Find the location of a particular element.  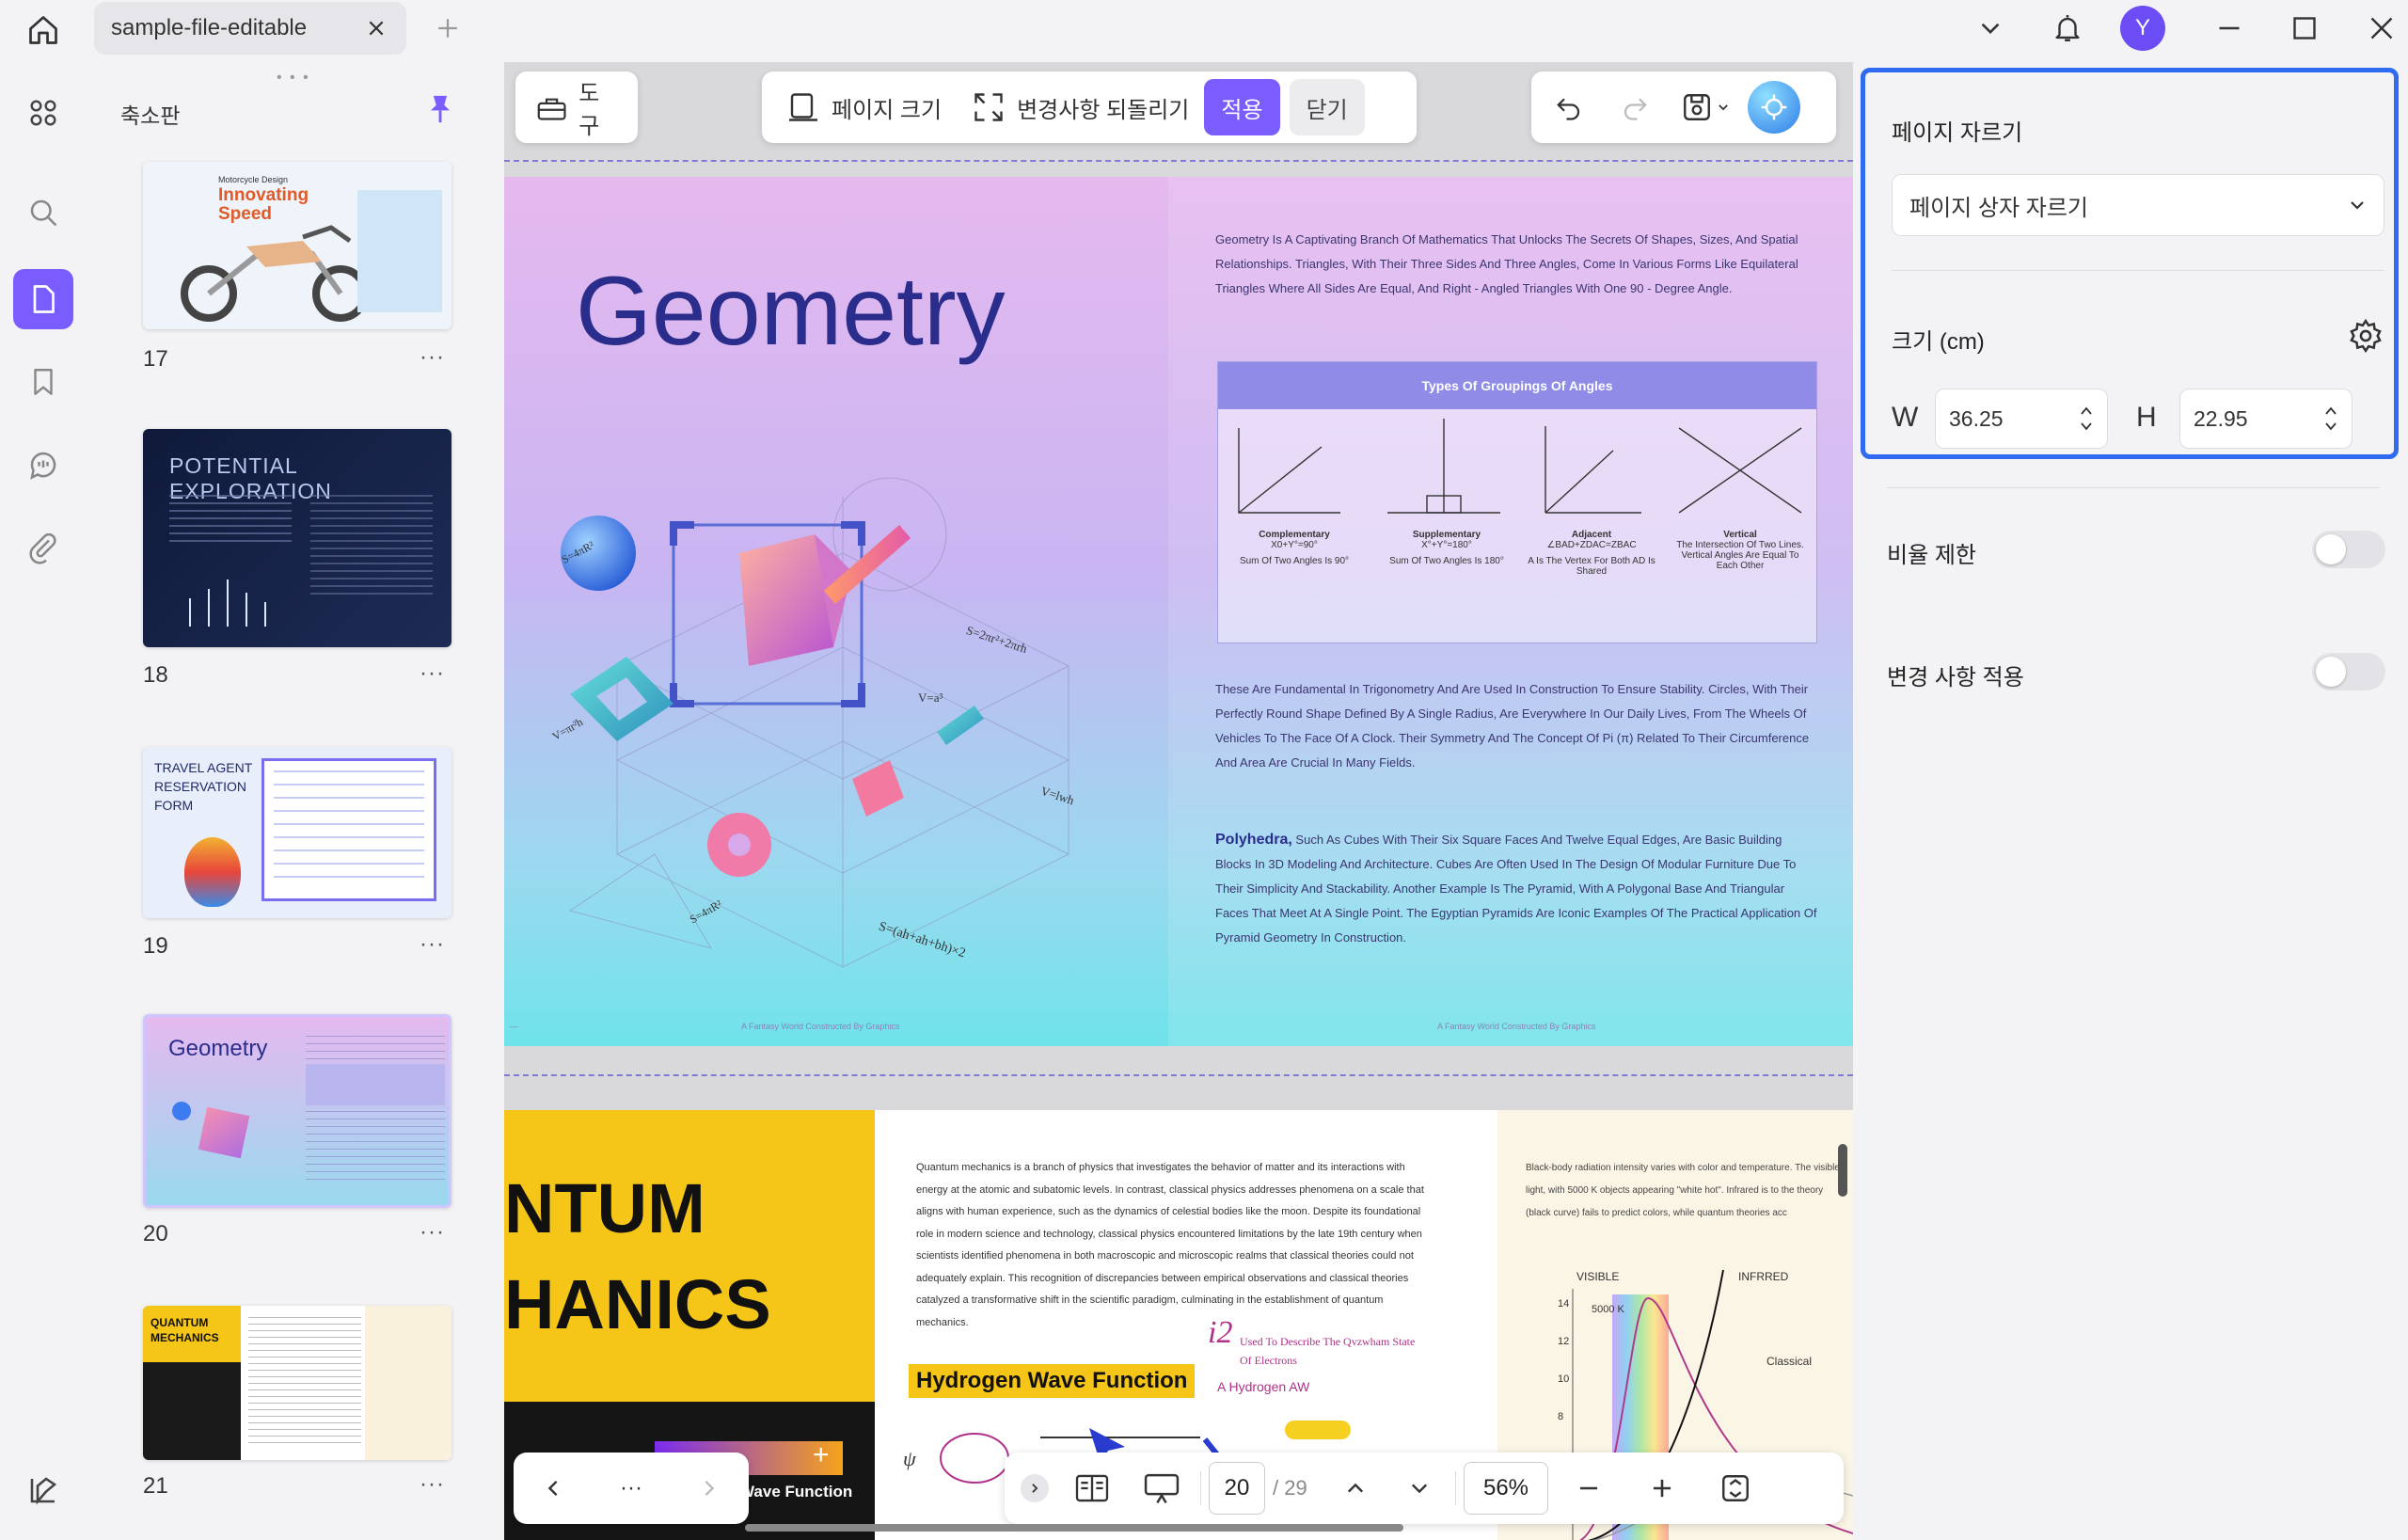

crop-panel-title: 페이지 자르기 is located at coordinates (1958, 133).